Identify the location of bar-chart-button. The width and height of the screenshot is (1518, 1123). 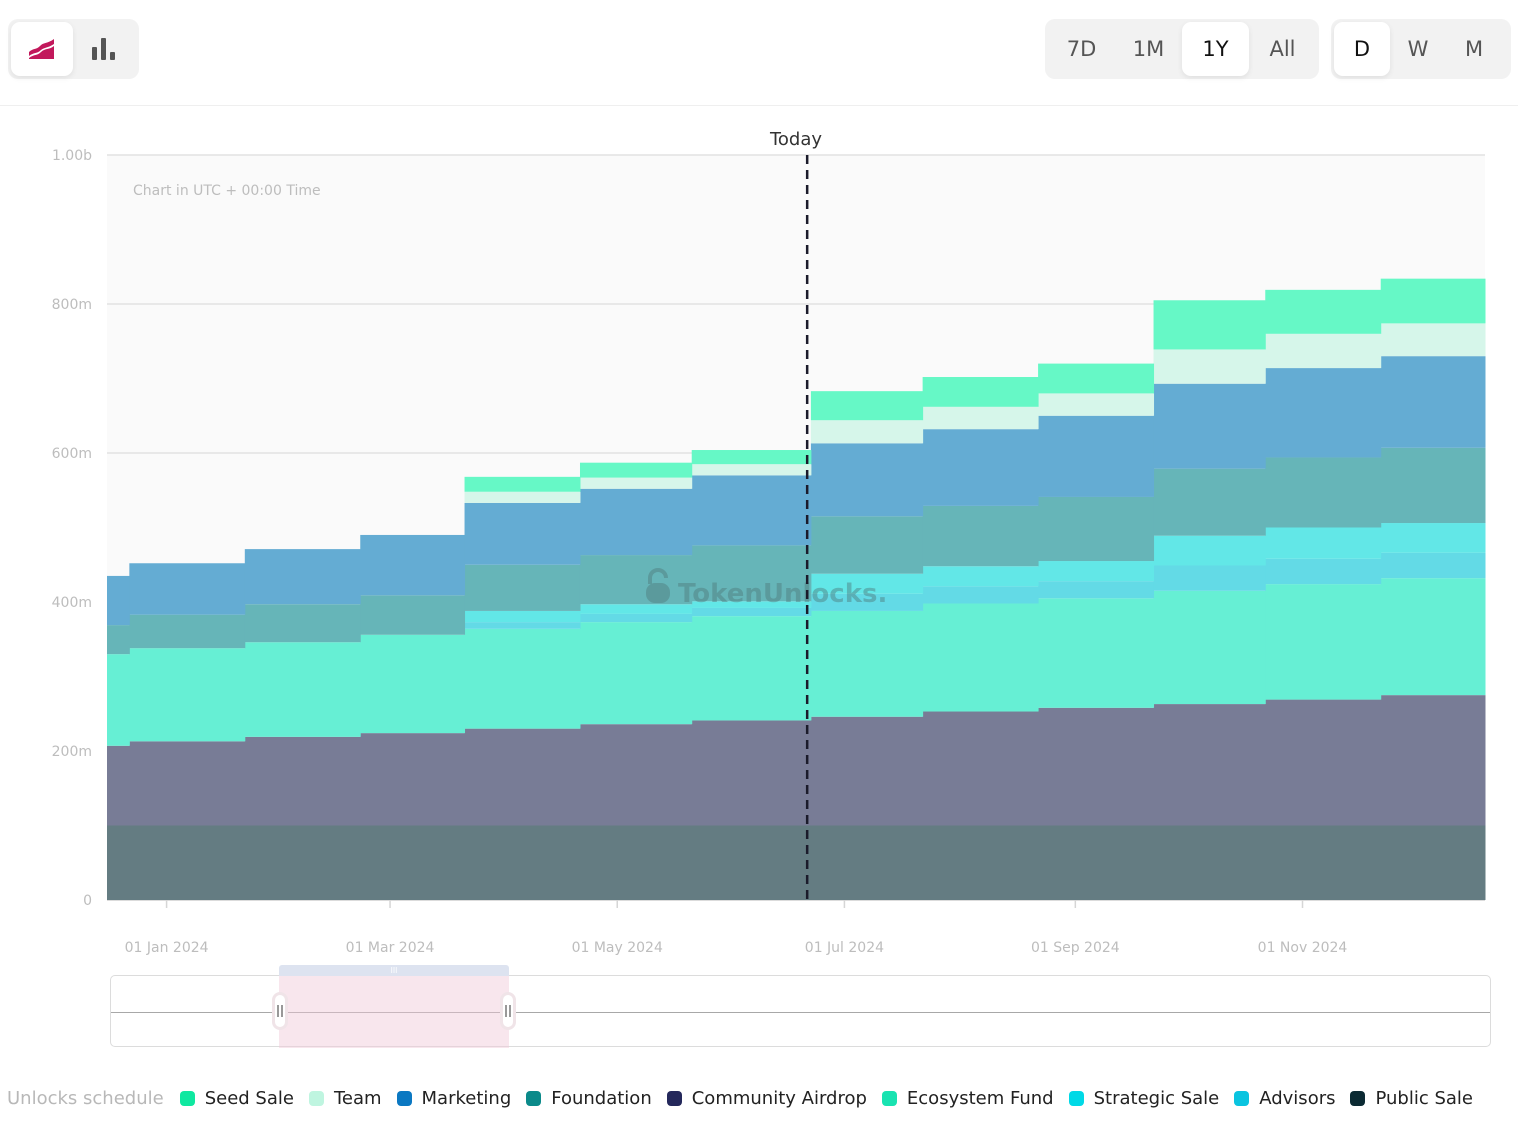
(104, 49).